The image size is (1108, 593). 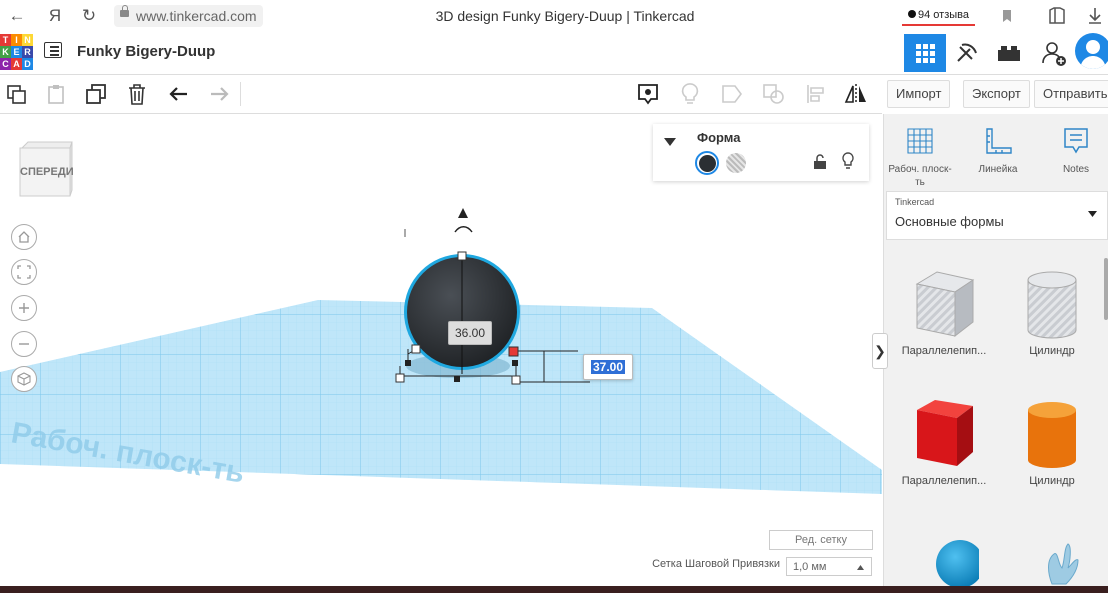 I want to click on workplane-icon, so click(x=920, y=141).